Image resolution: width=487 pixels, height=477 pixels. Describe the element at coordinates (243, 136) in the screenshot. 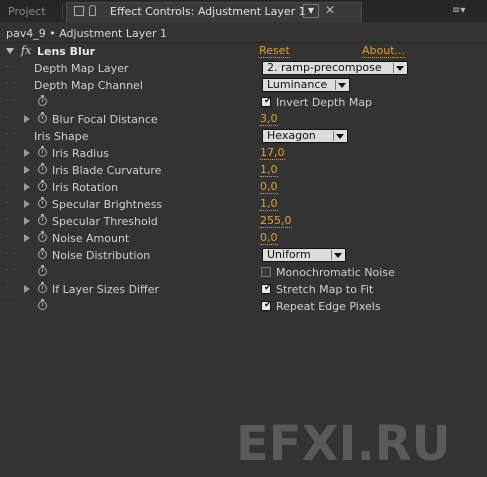

I see `iris-shape-row: · · Iris Shape Hexagon` at that location.